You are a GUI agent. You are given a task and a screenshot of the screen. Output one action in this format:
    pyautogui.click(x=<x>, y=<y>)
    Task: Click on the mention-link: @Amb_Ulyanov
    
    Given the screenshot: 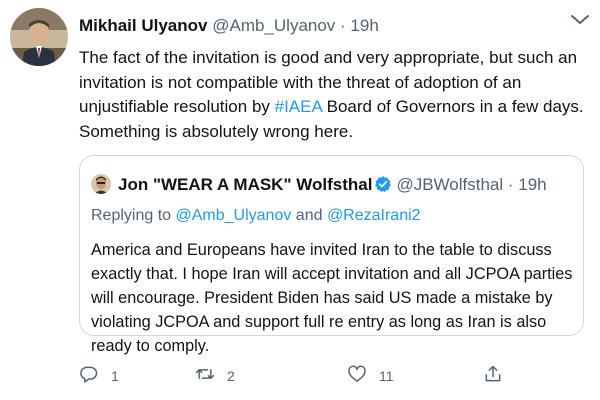 What is the action you would take?
    pyautogui.click(x=234, y=215)
    